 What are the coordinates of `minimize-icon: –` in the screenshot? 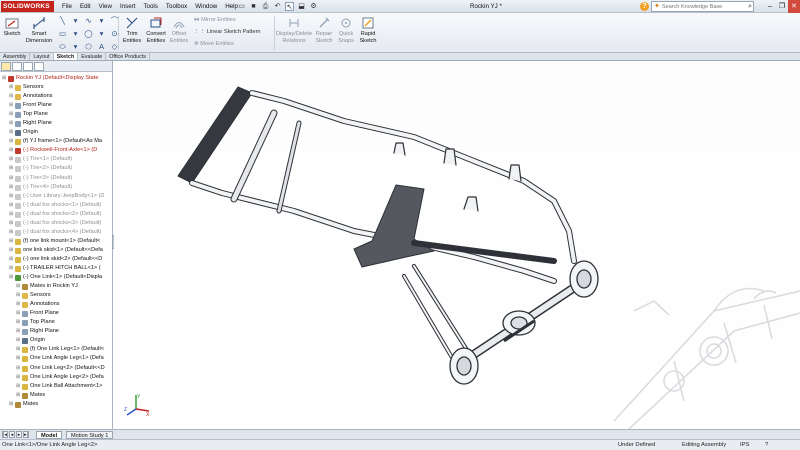 It's located at (770, 6).